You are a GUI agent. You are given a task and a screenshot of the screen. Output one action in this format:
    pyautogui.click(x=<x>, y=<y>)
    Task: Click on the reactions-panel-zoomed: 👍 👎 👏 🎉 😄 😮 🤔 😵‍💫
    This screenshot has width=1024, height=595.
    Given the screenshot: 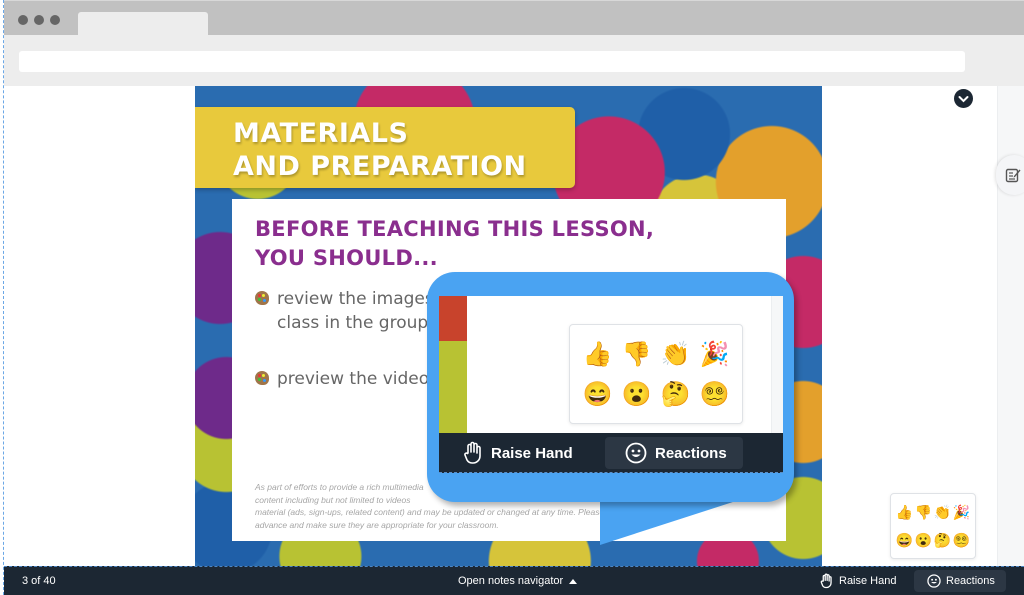 What is the action you would take?
    pyautogui.click(x=656, y=374)
    